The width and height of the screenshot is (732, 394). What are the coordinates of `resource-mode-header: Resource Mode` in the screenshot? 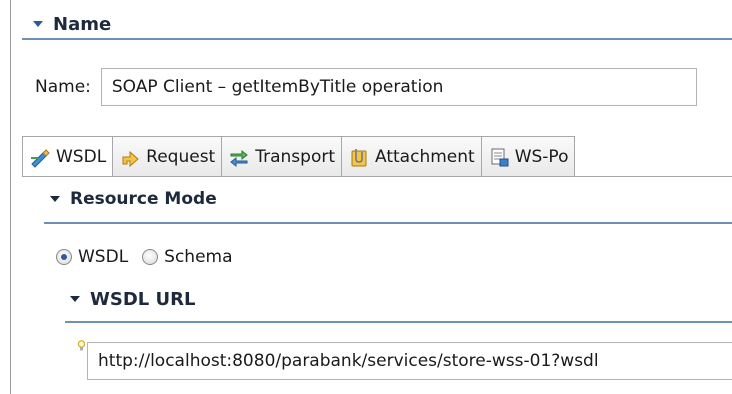 It's located at (133, 199).